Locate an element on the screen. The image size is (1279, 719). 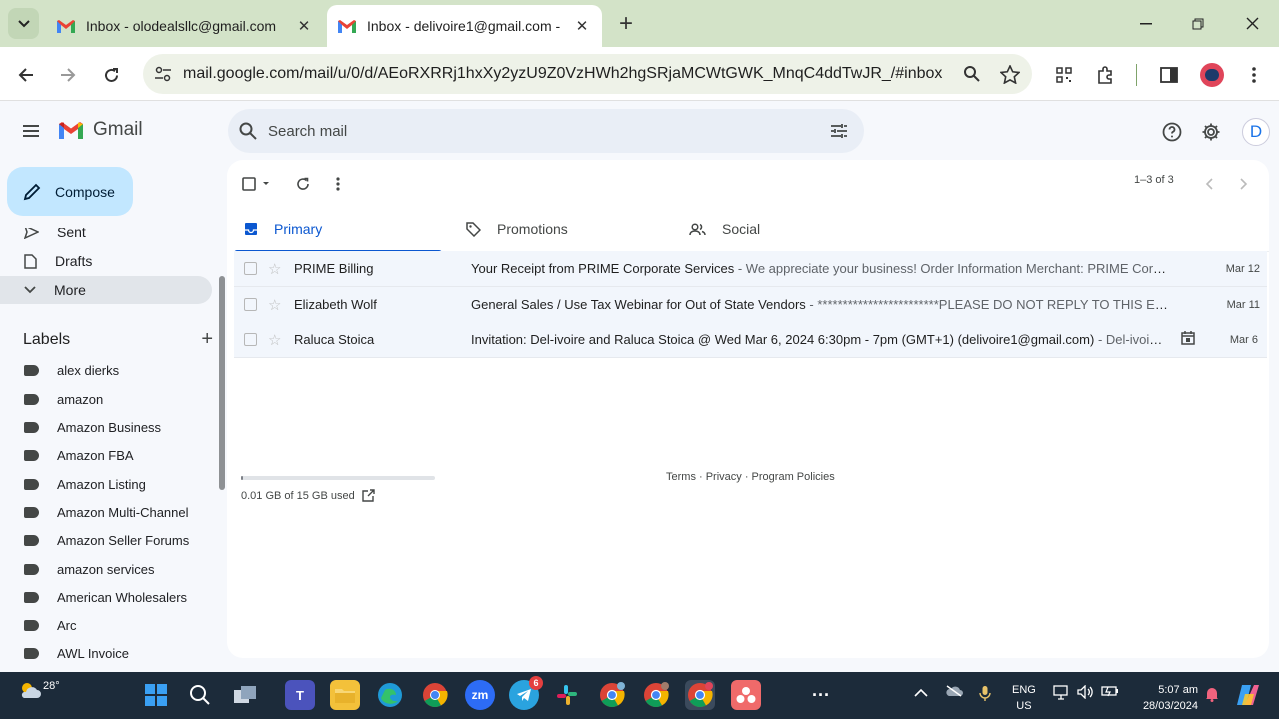
restore-button is located at coordinates (1198, 23).